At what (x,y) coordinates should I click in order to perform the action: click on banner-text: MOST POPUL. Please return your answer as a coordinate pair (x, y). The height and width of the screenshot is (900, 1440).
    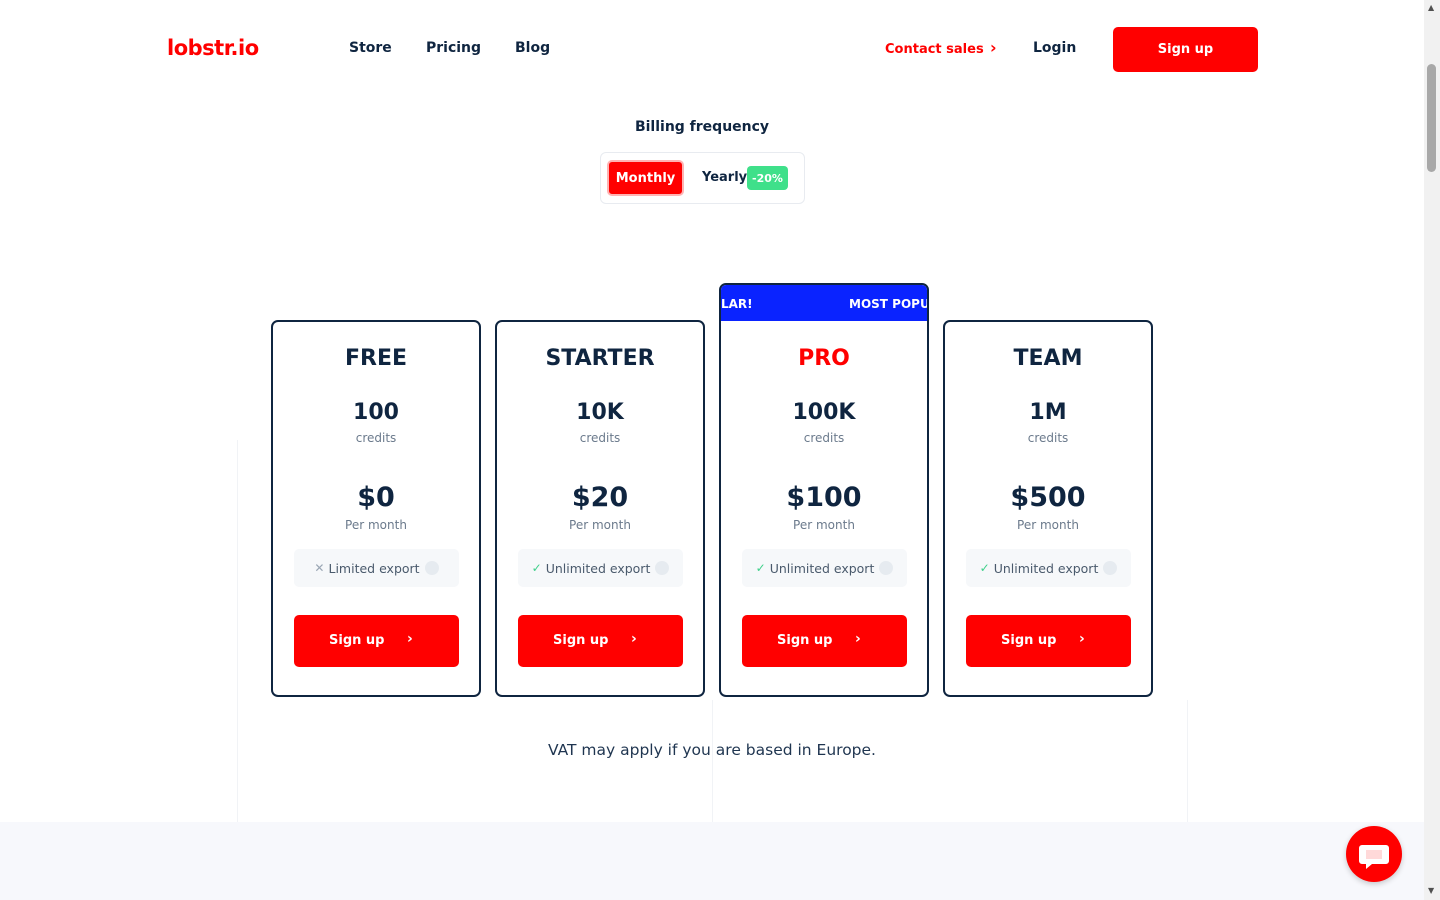
    Looking at the image, I should click on (888, 304).